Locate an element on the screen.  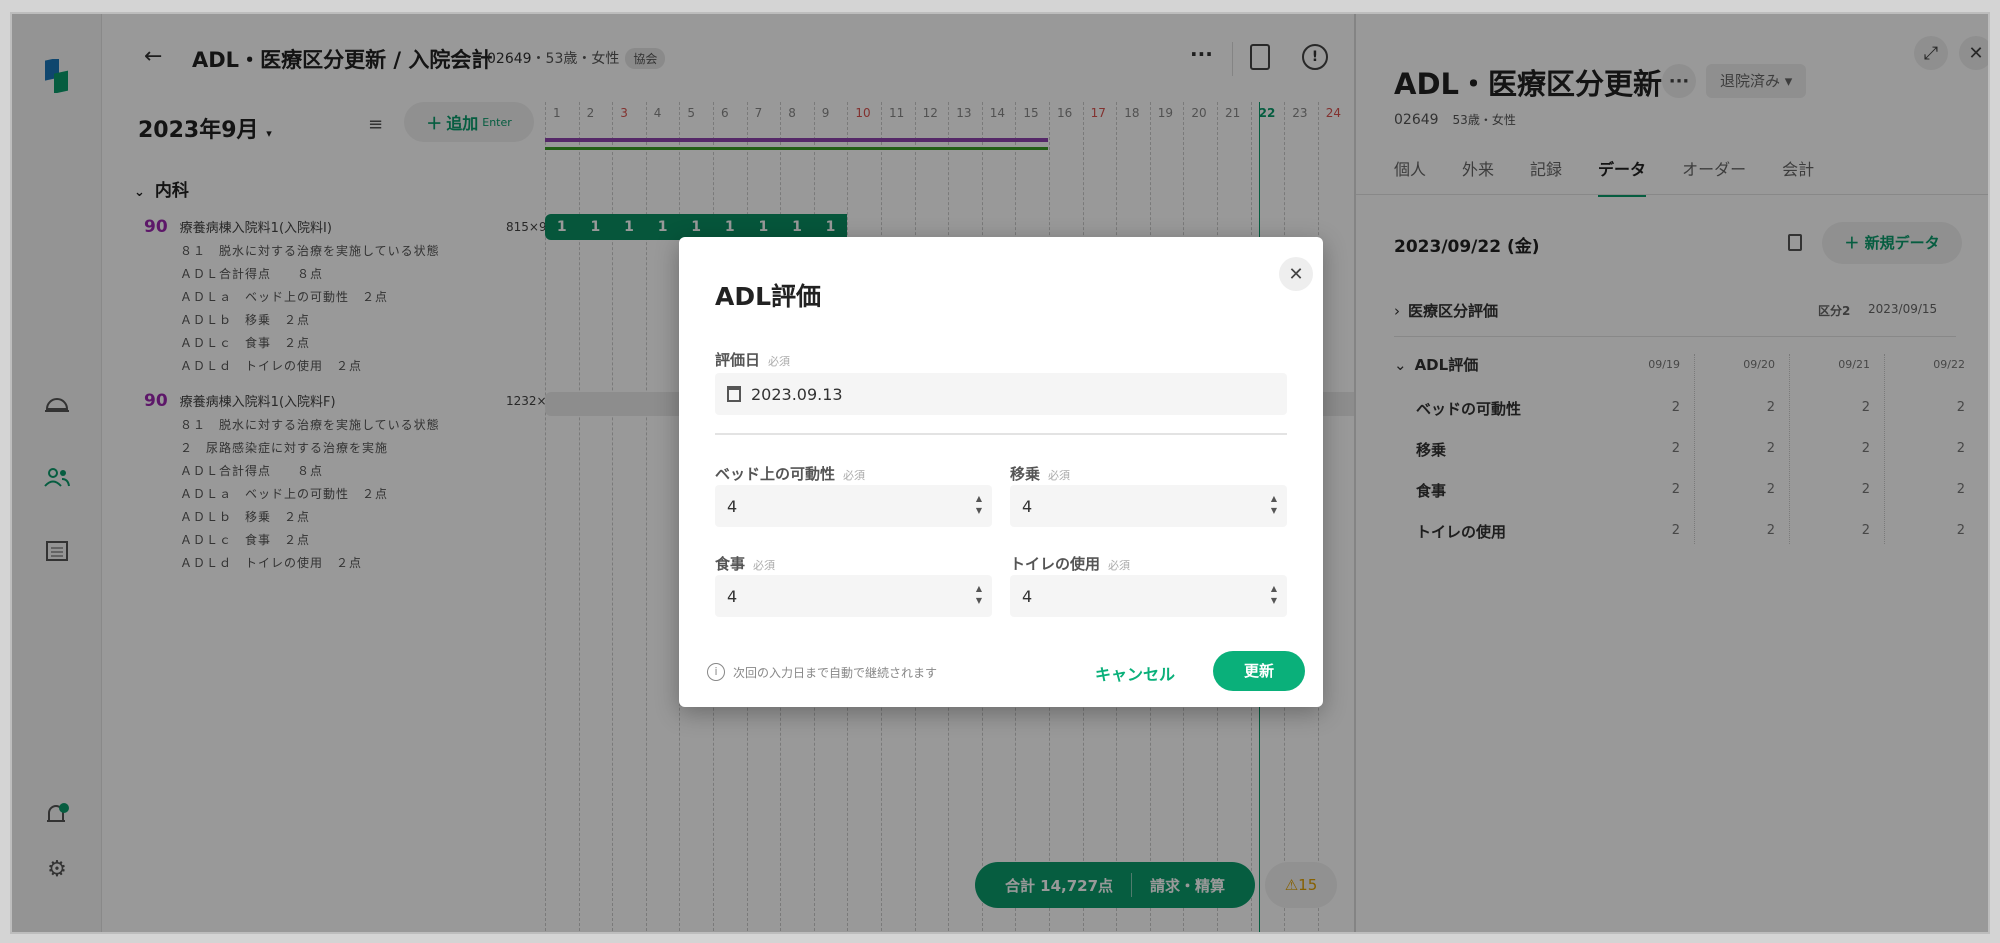
field-label: ベッド上の可動性 必須 is located at coordinates (790, 473).